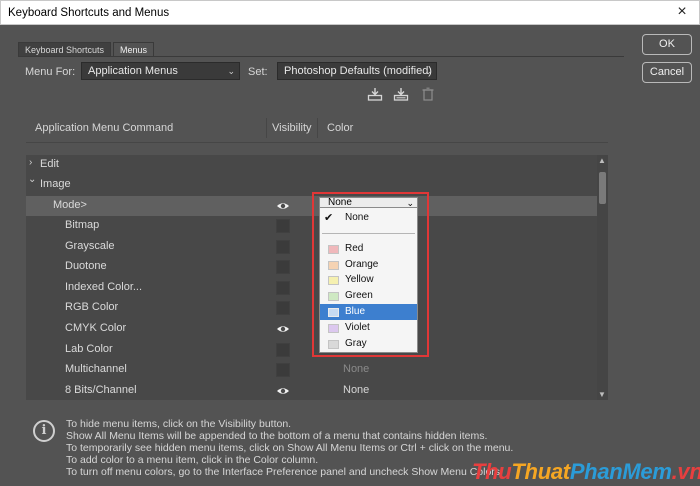 This screenshot has width=700, height=486. Describe the element at coordinates (70, 205) in the screenshot. I see `menu-row-label: Mode>` at that location.